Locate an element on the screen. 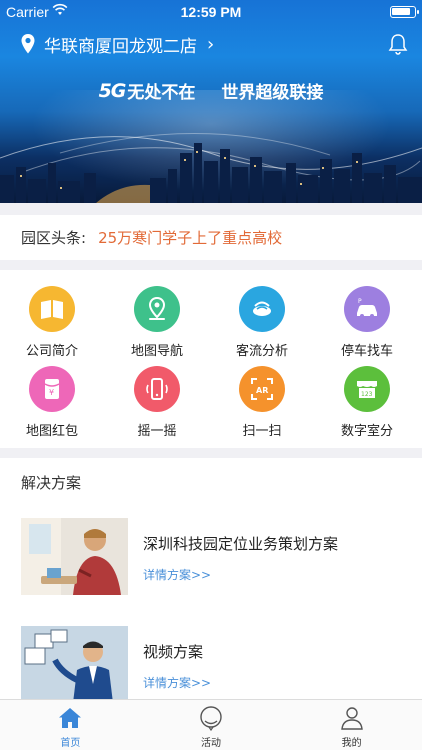  user-icon is located at coordinates (351, 718).